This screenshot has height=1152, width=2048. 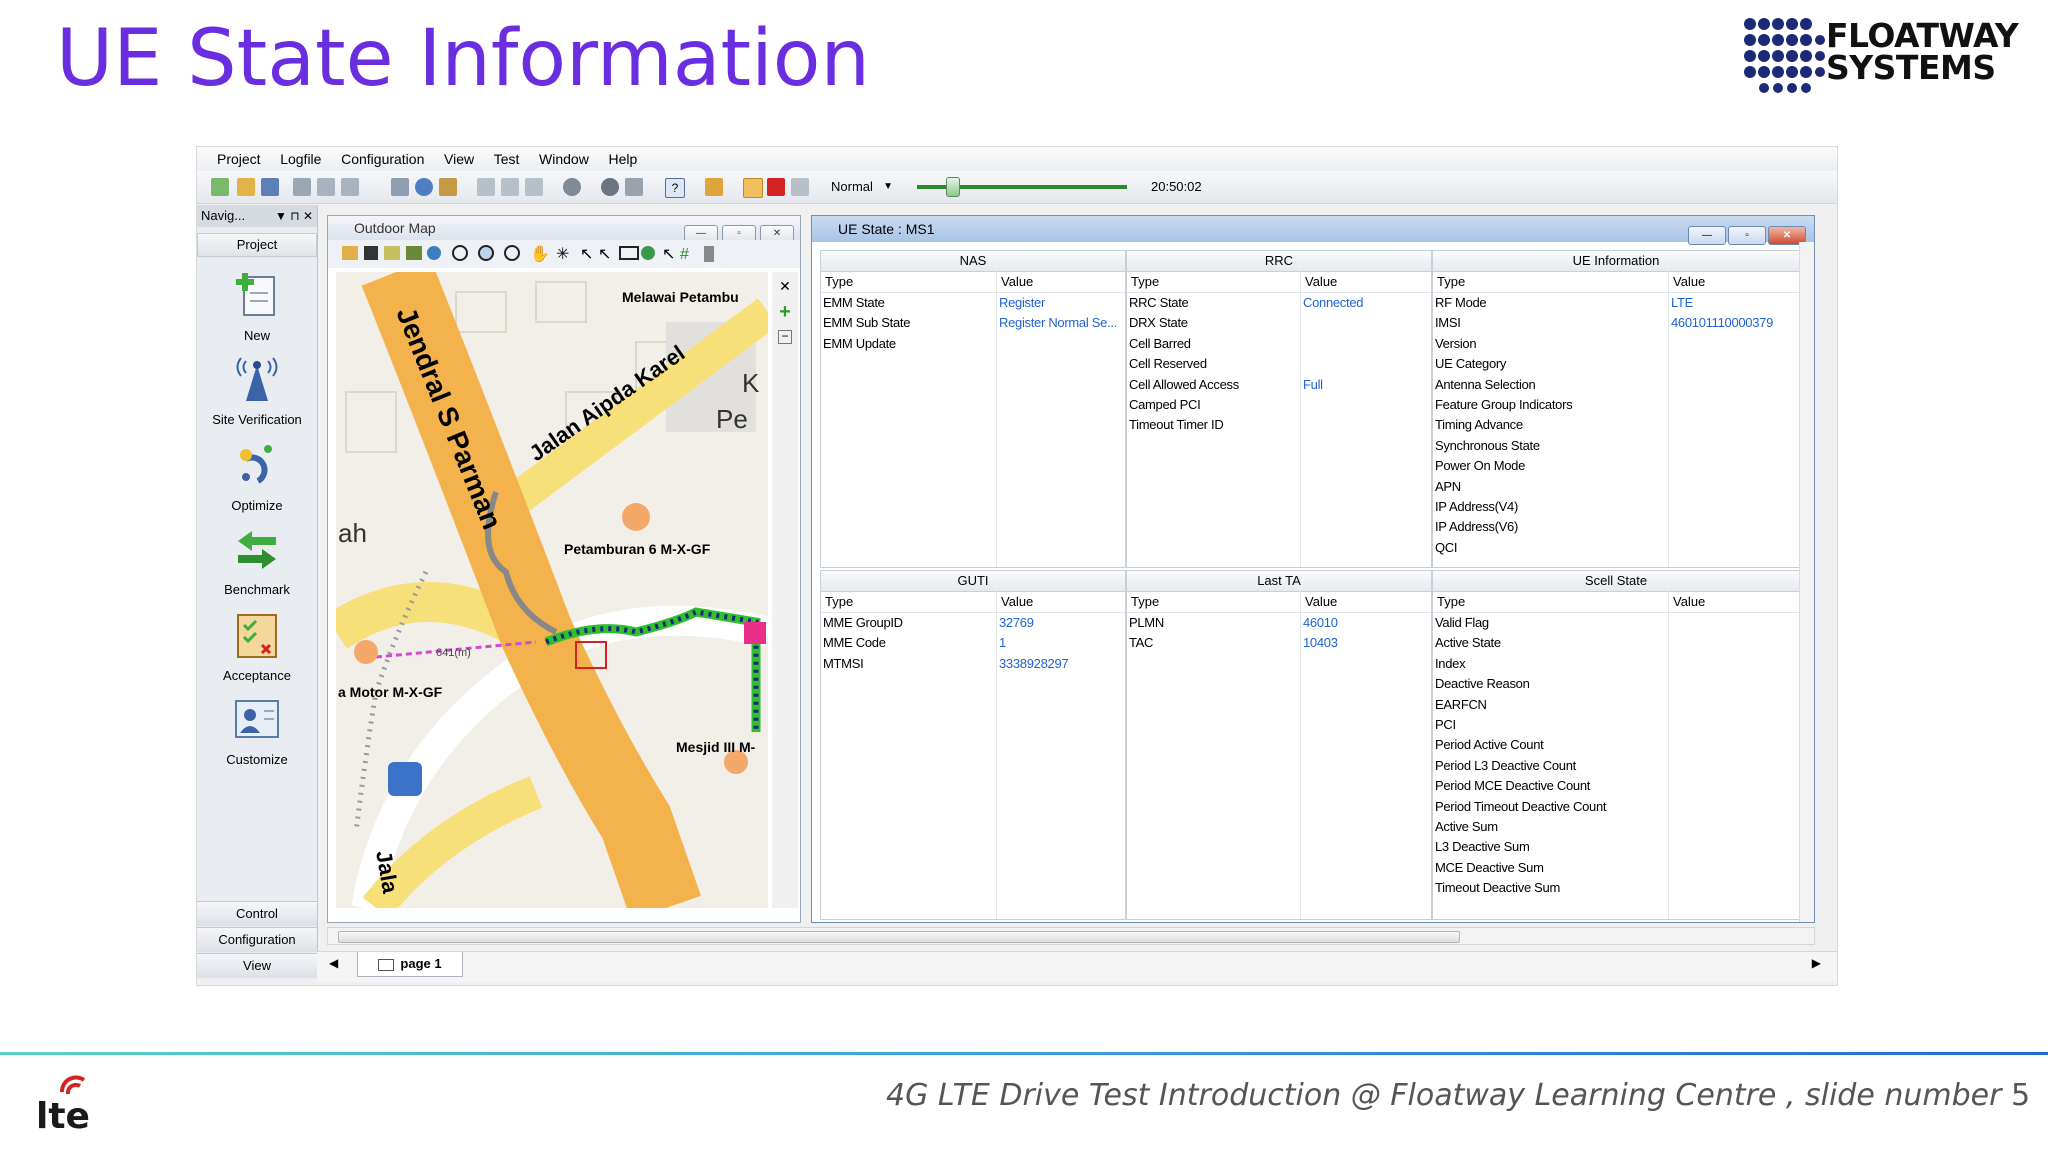 I want to click on restore-icon: ▫, so click(x=1747, y=235).